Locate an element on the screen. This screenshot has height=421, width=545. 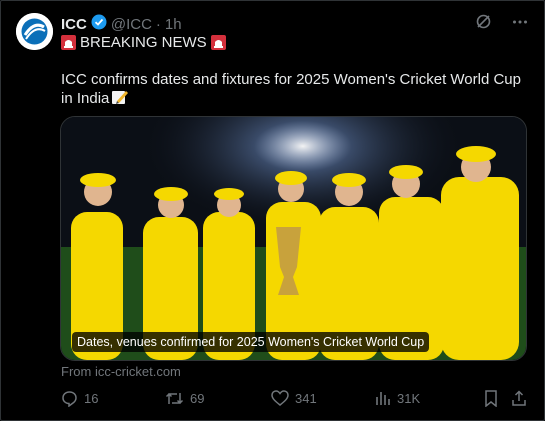
share-button is located at coordinates (519, 398).